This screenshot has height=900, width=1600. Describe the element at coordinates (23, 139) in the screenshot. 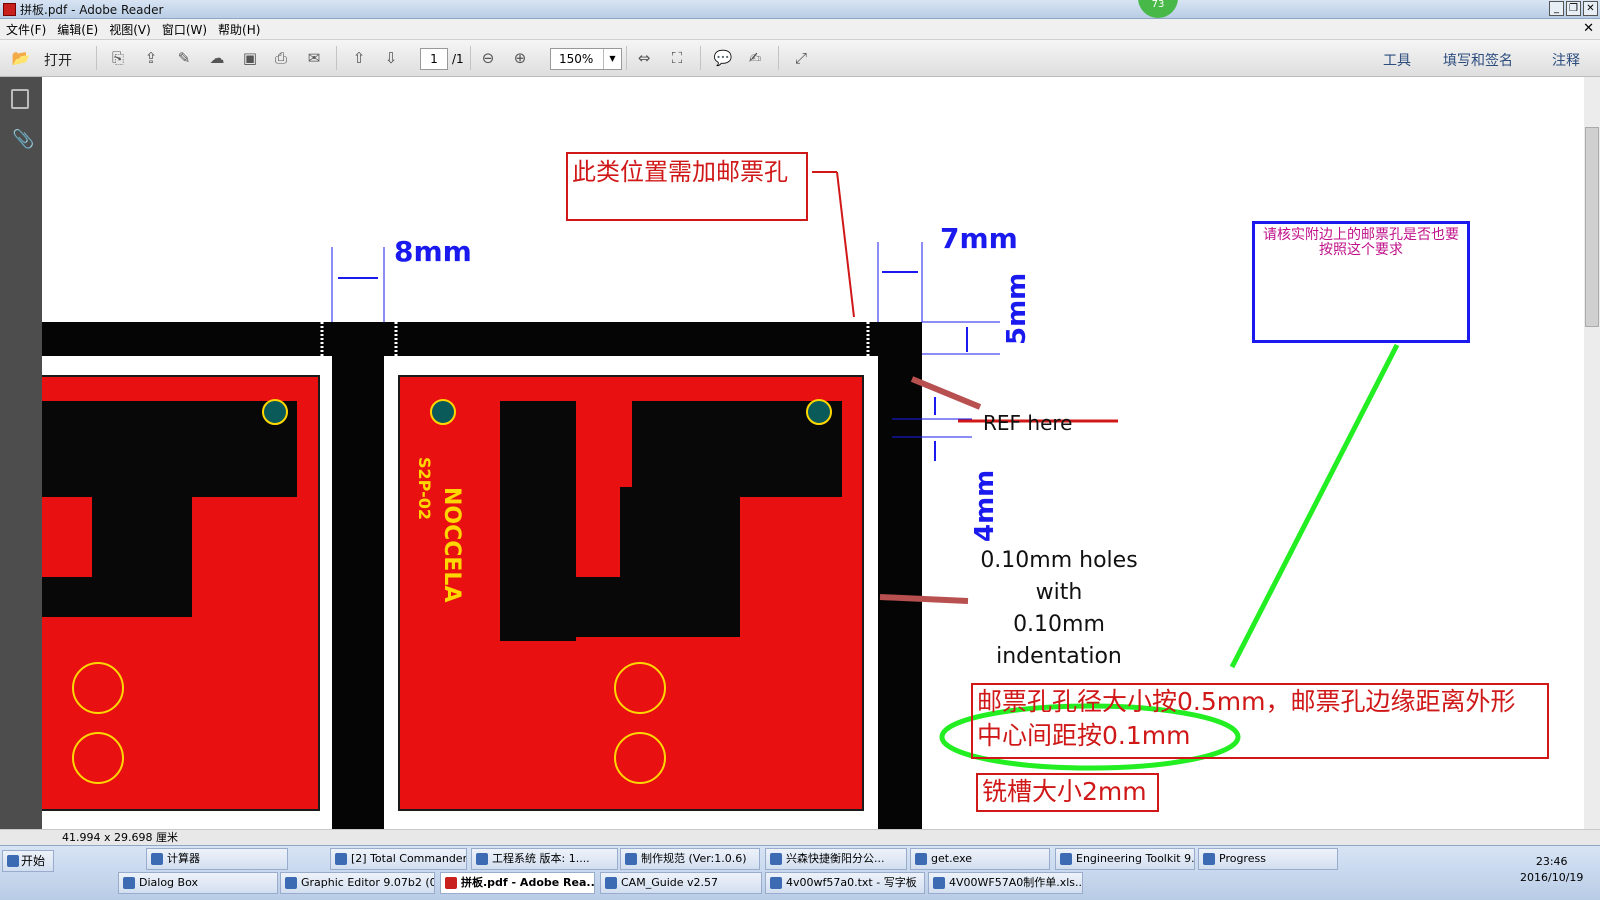

I see `attachment-icon: 📎` at that location.